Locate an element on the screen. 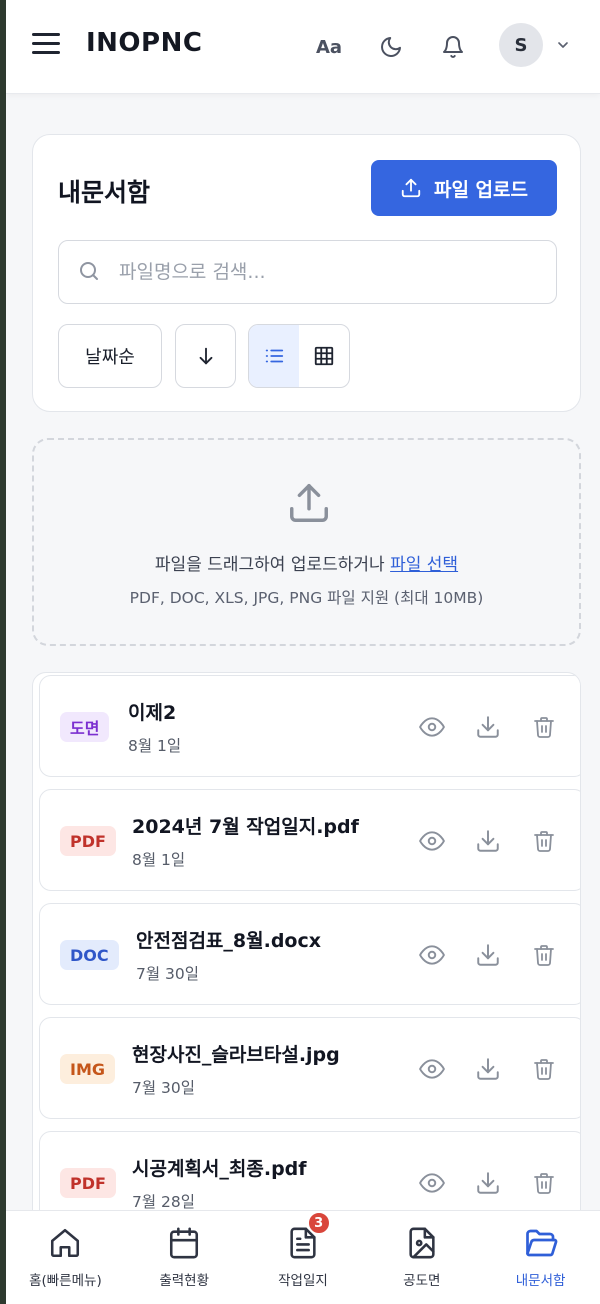  search-field is located at coordinates (307, 272).